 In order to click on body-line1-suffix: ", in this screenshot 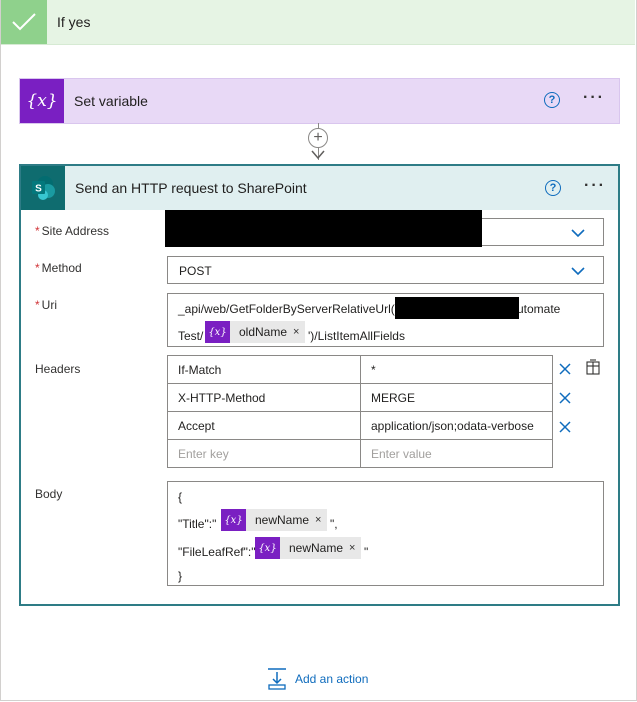, I will do `click(334, 524)`.